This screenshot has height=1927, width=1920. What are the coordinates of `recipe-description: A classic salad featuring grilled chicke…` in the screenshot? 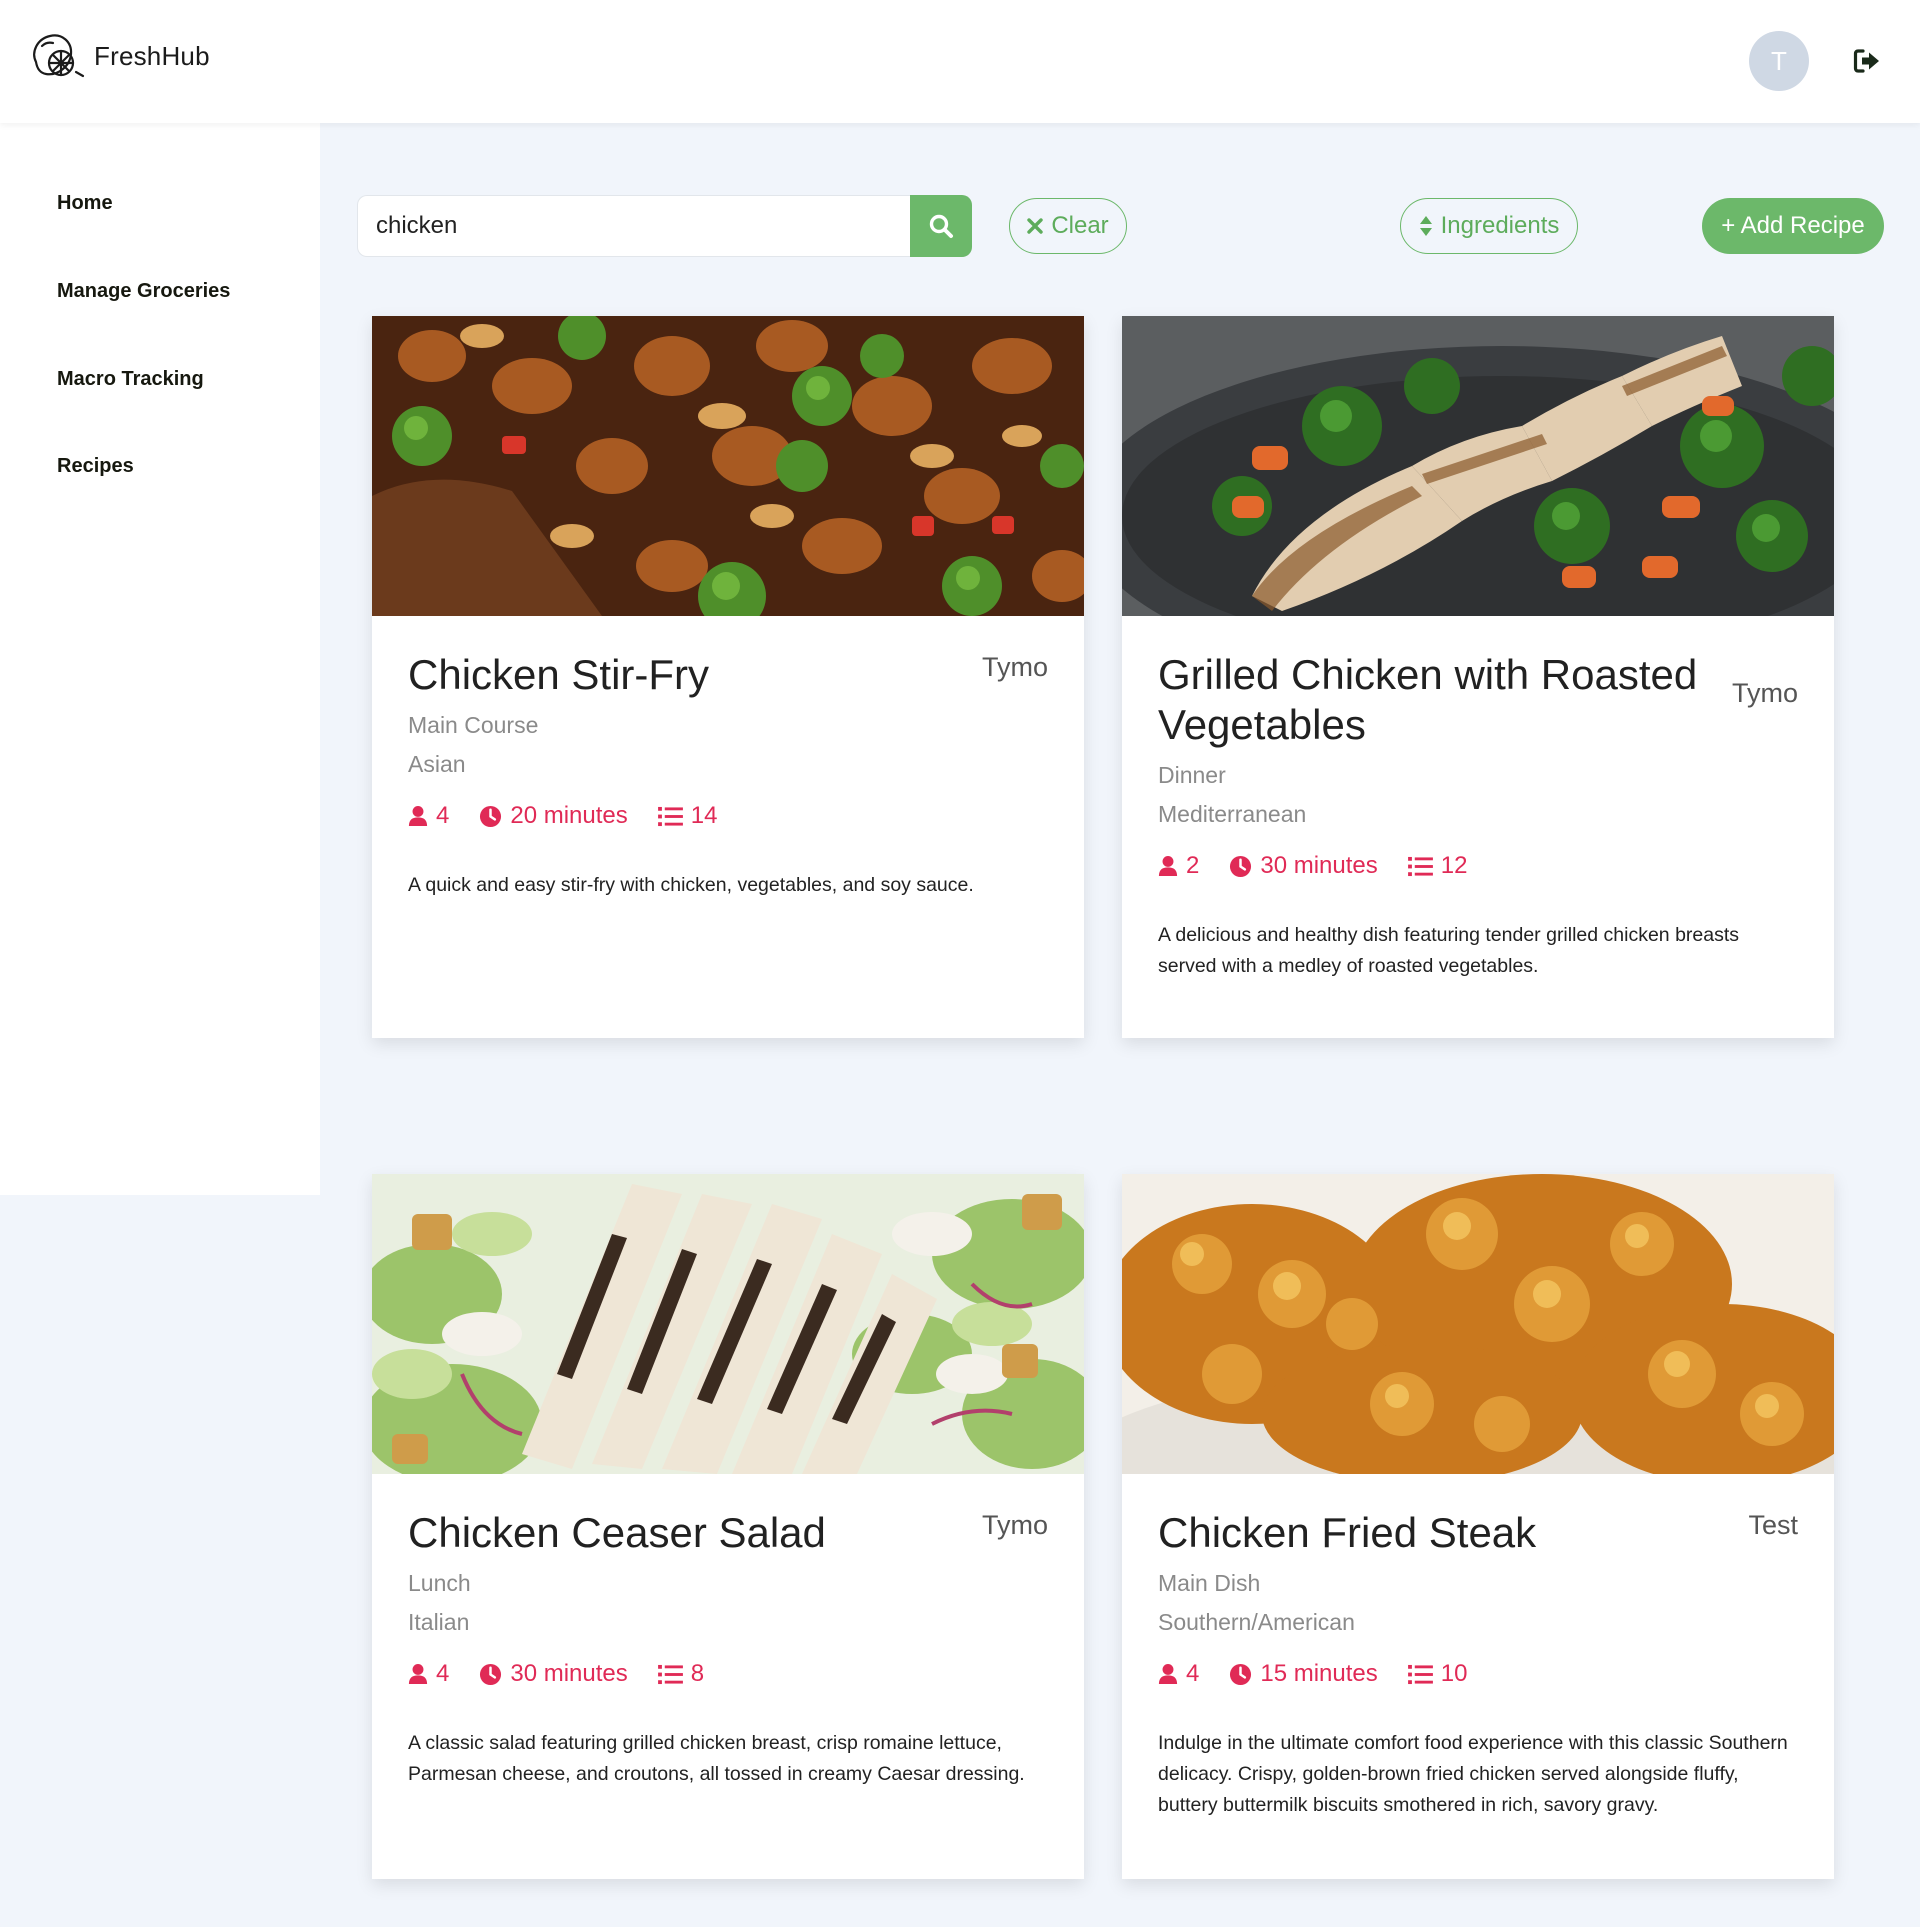 It's located at (716, 1758).